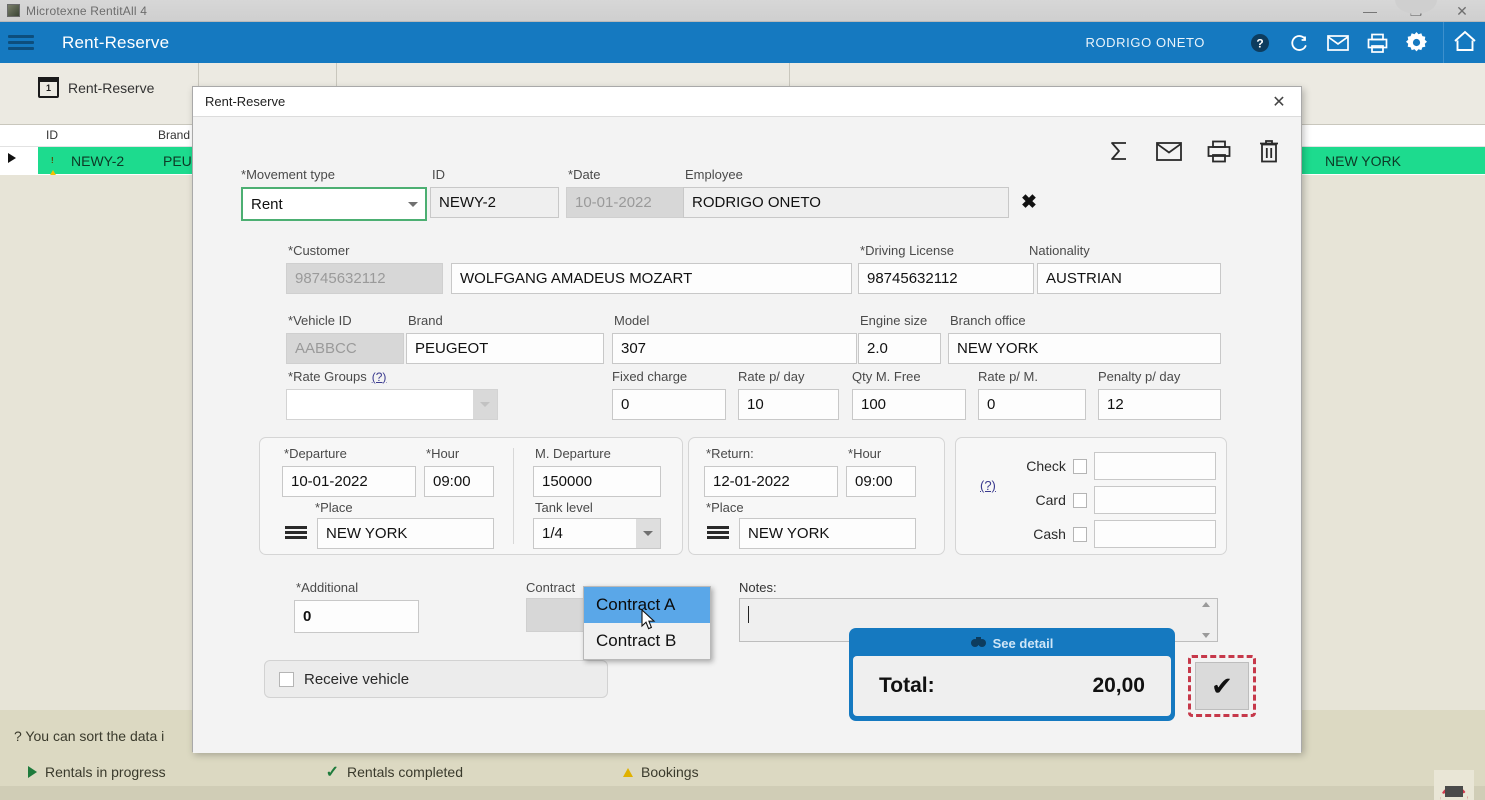  What do you see at coordinates (650, 376) in the screenshot?
I see `fixed-charge-label: Fixed charge` at bounding box center [650, 376].